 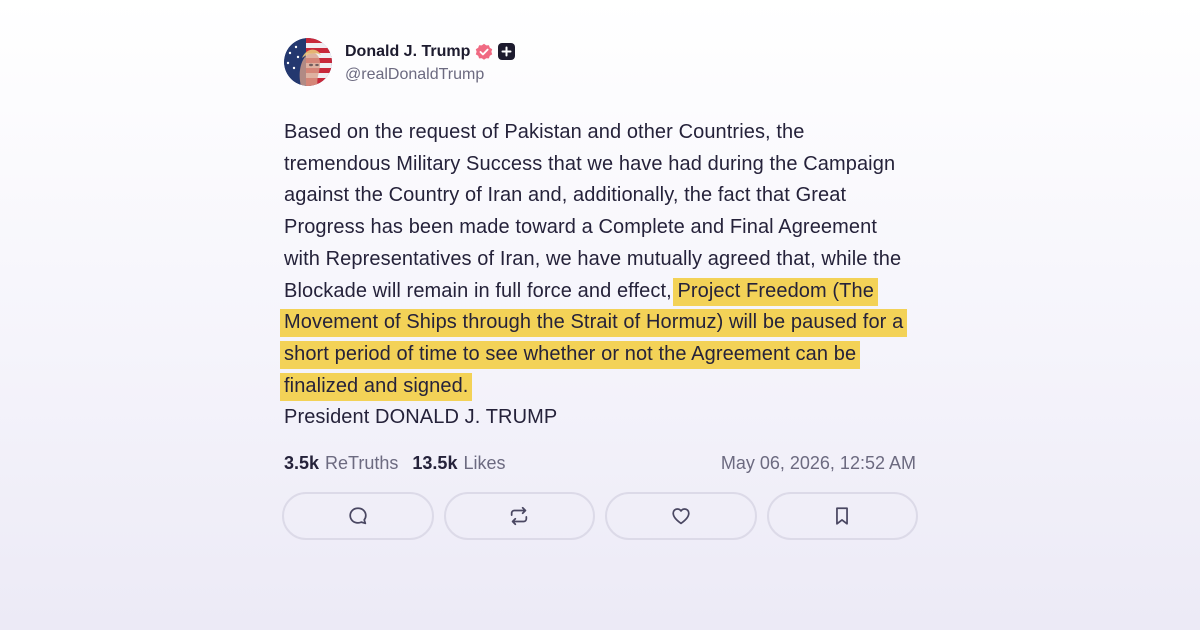 I want to click on avatar, so click(x=308, y=62).